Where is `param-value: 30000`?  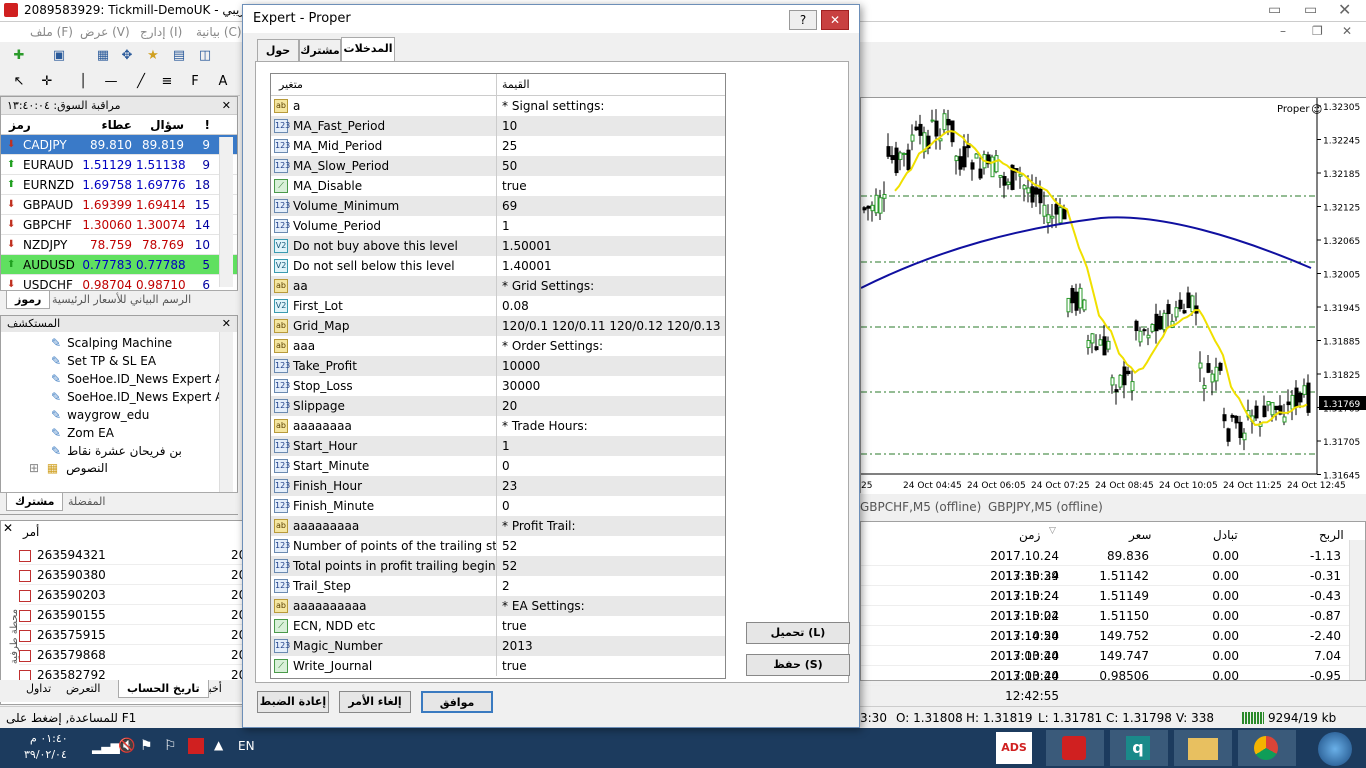 param-value: 30000 is located at coordinates (611, 386).